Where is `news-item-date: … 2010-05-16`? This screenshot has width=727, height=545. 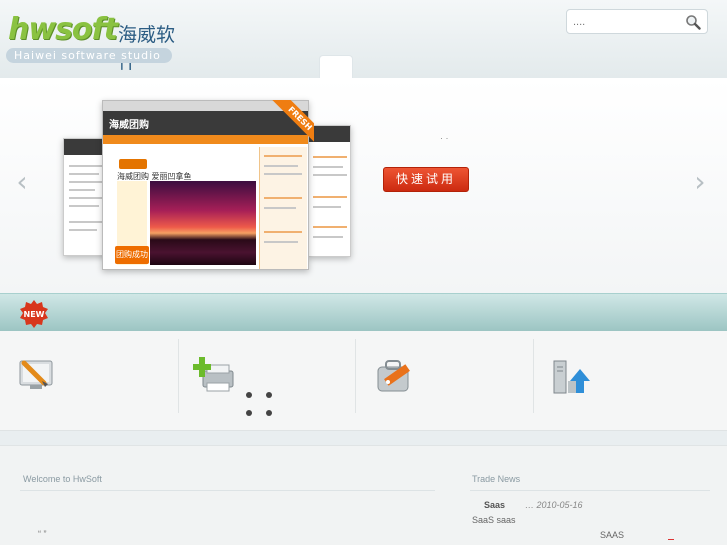 news-item-date: … 2010-05-16 is located at coordinates (554, 505).